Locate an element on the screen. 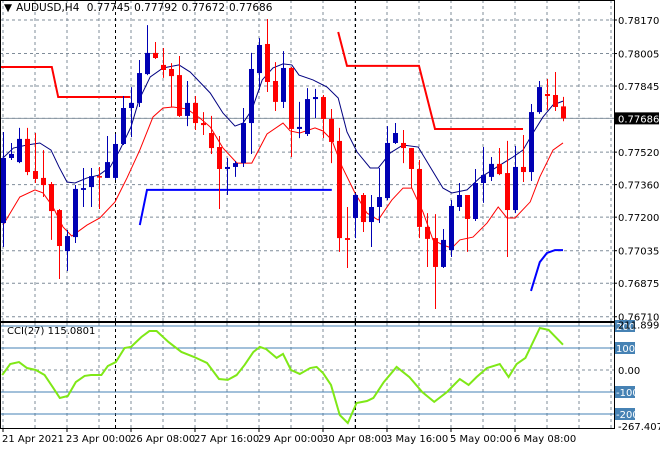 This screenshot has height=450, width=660. price-axis-label: 0.77520 is located at coordinates (638, 153).